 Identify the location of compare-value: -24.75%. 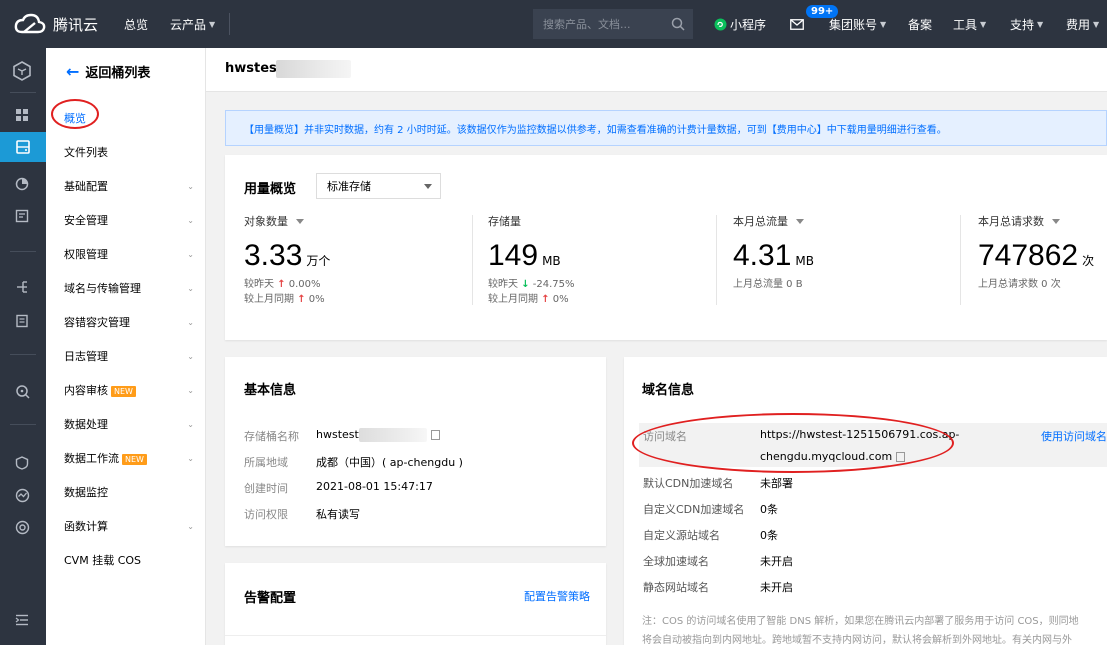
(553, 284).